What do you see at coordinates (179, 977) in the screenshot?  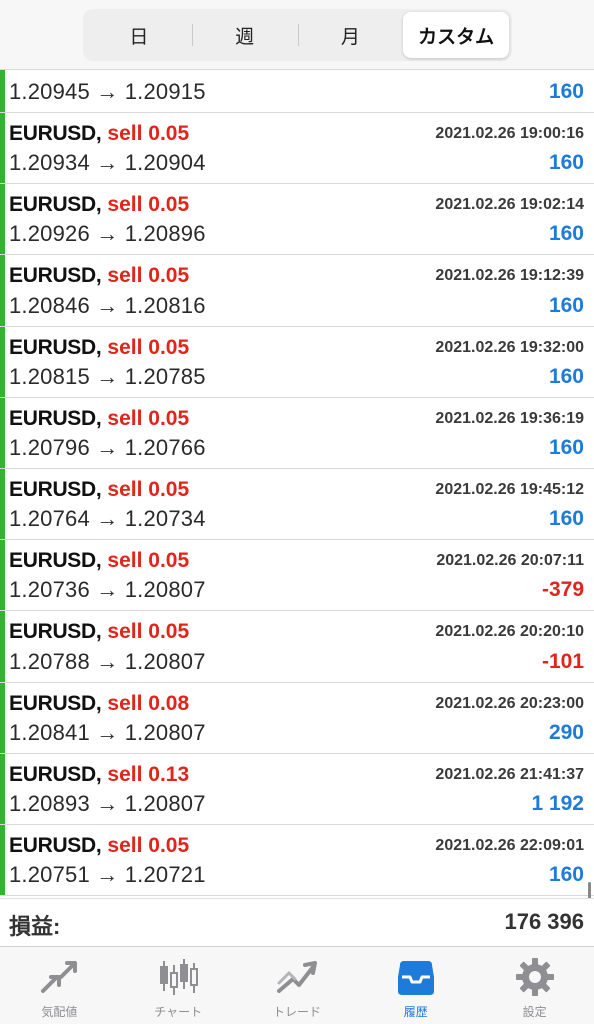 I see `chart-icon` at bounding box center [179, 977].